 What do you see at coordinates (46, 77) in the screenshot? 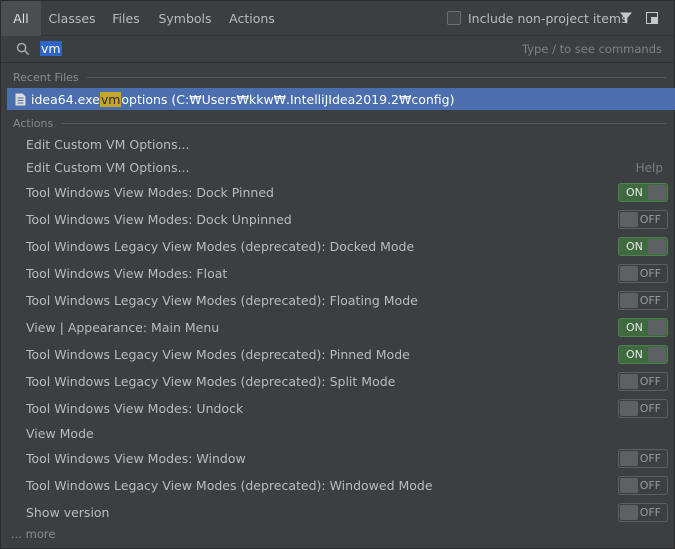
I see `recent-files-title: Recent Files` at bounding box center [46, 77].